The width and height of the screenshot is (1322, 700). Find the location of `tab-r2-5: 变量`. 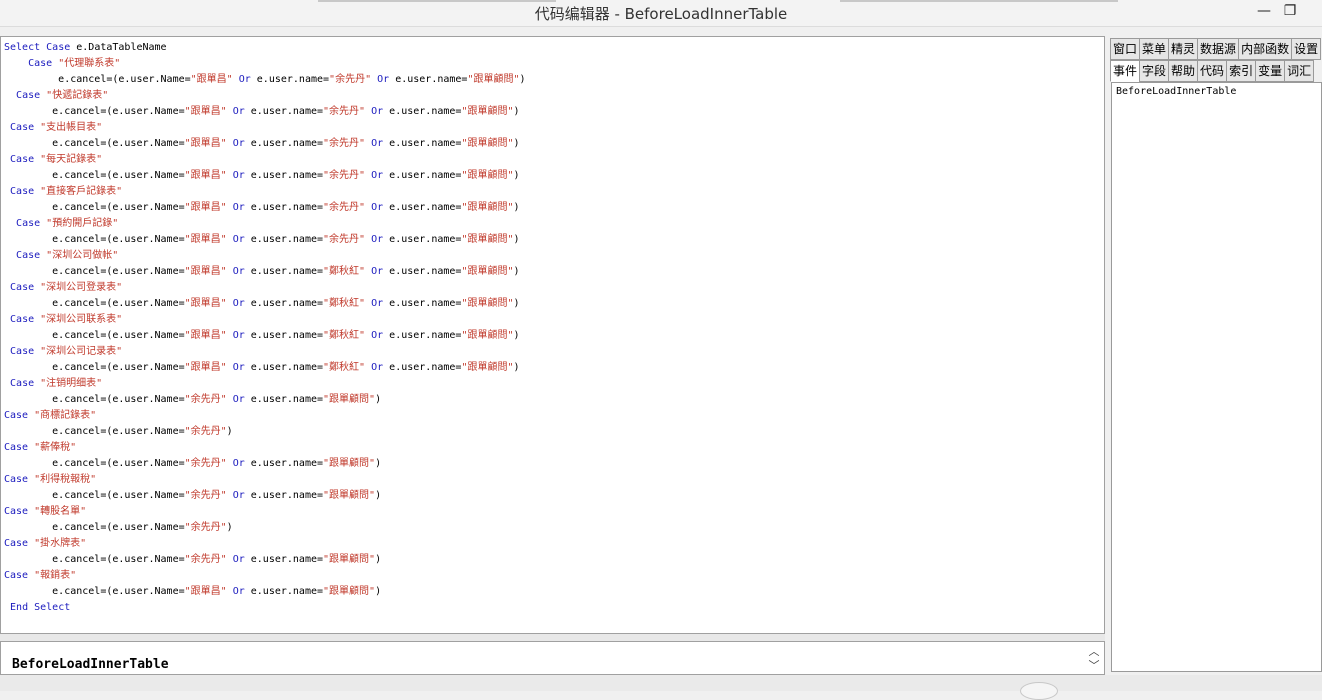

tab-r2-5: 变量 is located at coordinates (1270, 71).